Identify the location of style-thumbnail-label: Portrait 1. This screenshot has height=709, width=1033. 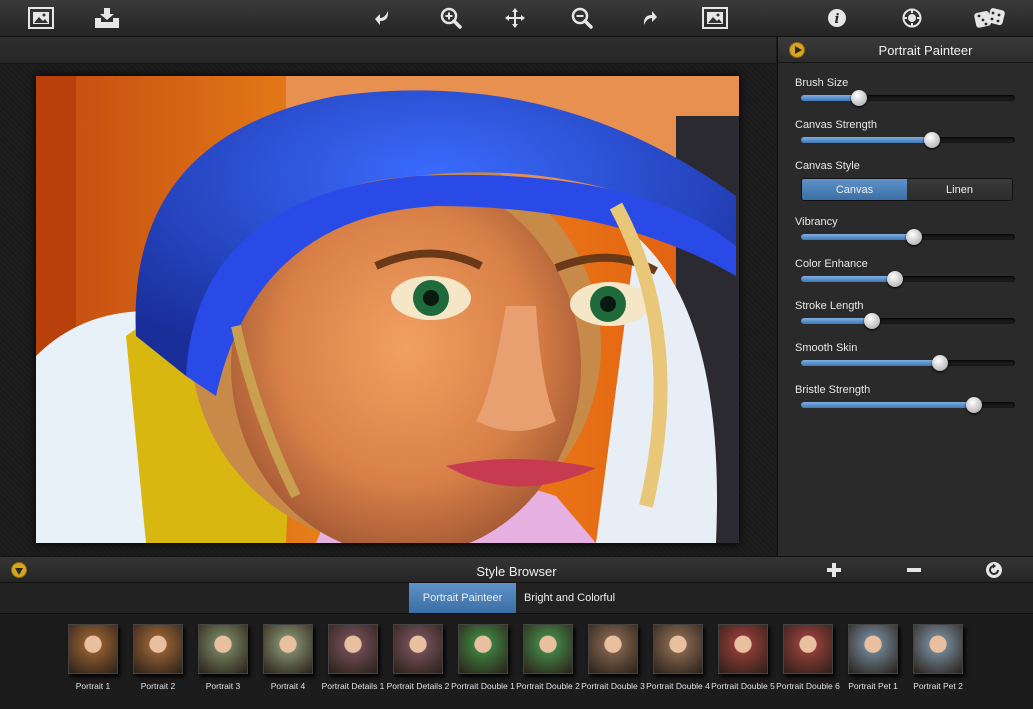
(93, 686).